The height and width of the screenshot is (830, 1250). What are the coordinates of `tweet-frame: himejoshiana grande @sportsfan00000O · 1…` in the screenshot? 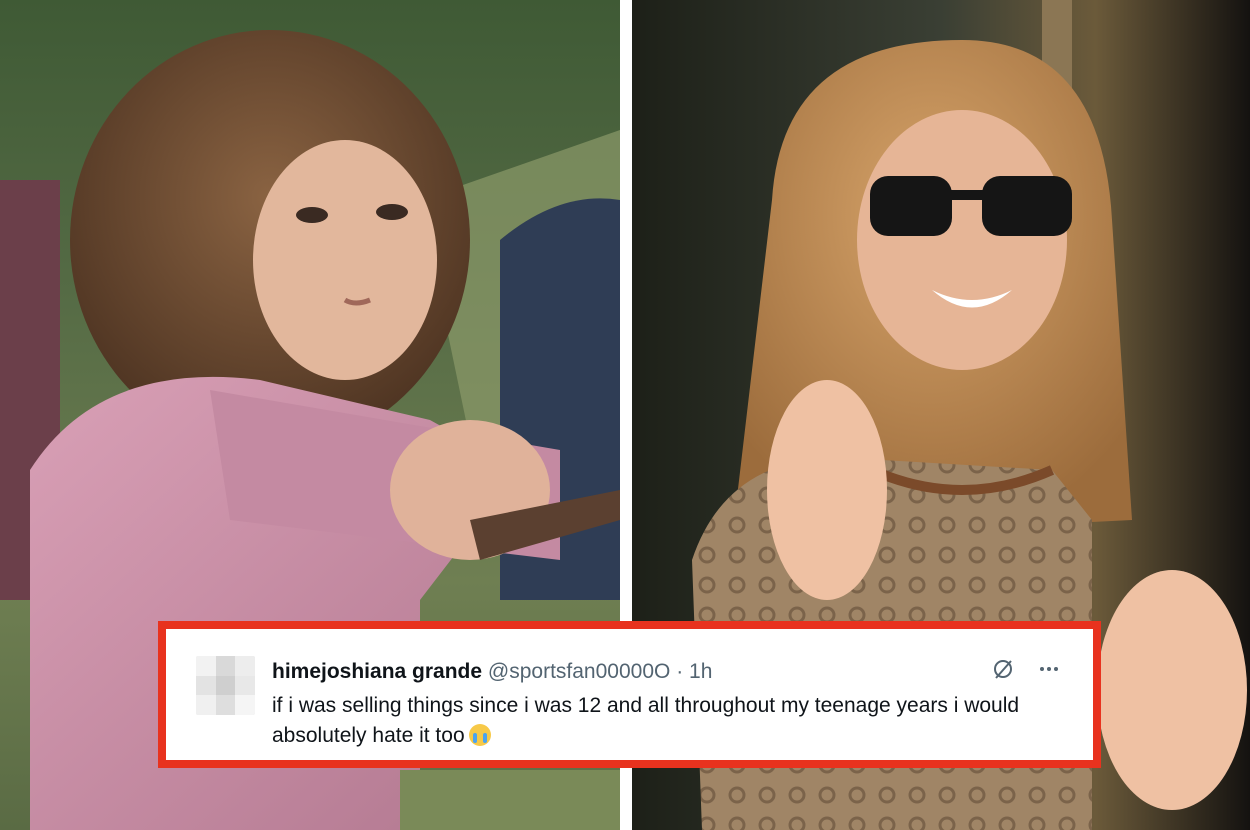 It's located at (629, 694).